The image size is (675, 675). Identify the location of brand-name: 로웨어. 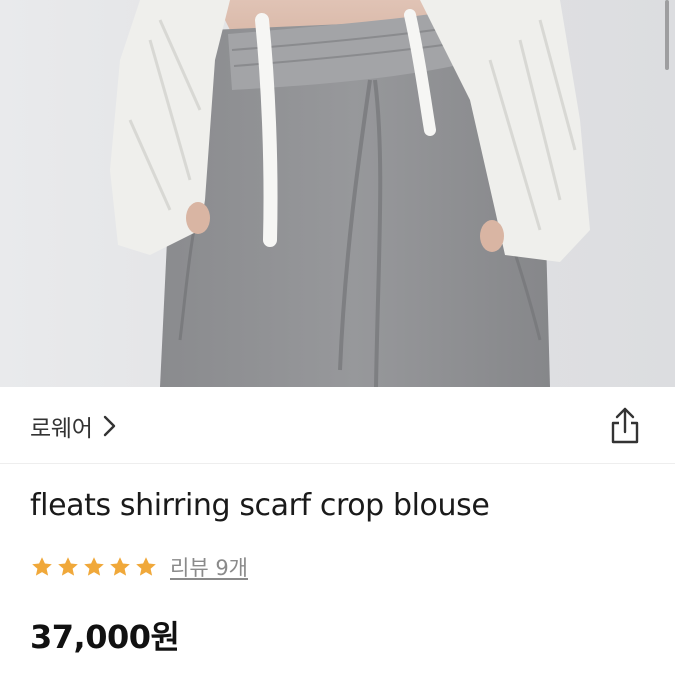
(61, 429).